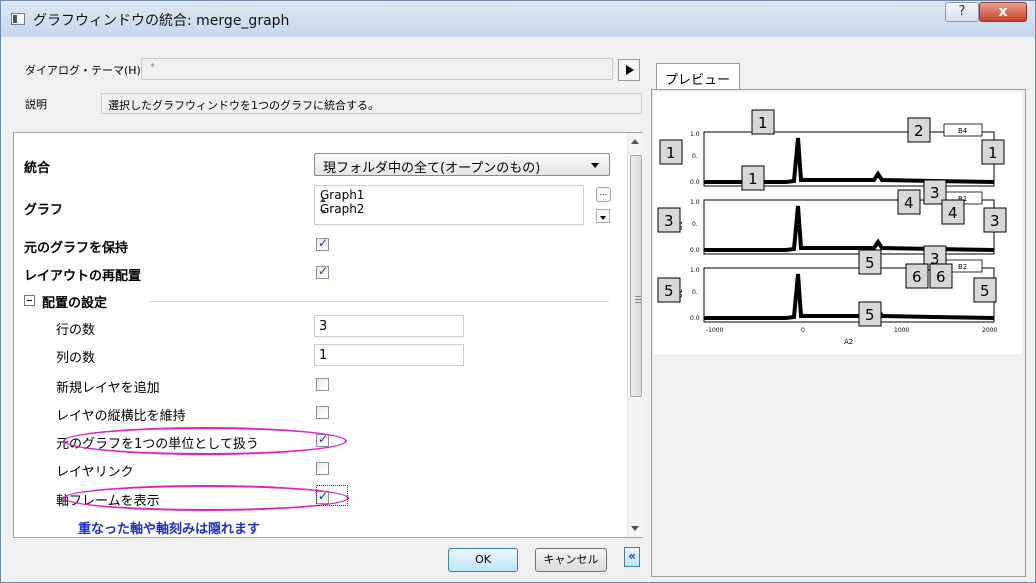 The image size is (1036, 583). Describe the element at coordinates (76, 330) in the screenshot. I see `rows-label: 行の数` at that location.